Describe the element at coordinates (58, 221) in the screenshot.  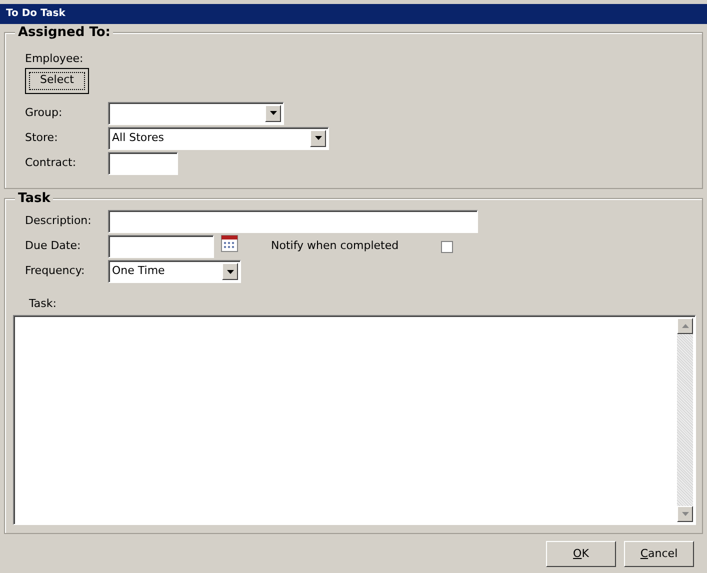
I see `field-label: Description:` at that location.